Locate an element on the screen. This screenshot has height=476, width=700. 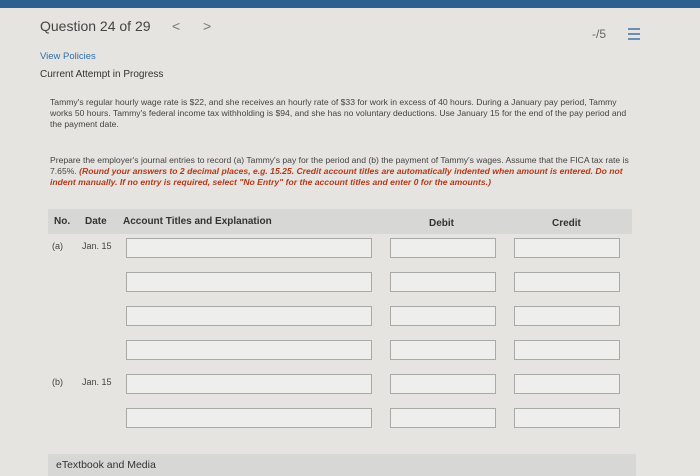
list-icon is located at coordinates (634, 35).